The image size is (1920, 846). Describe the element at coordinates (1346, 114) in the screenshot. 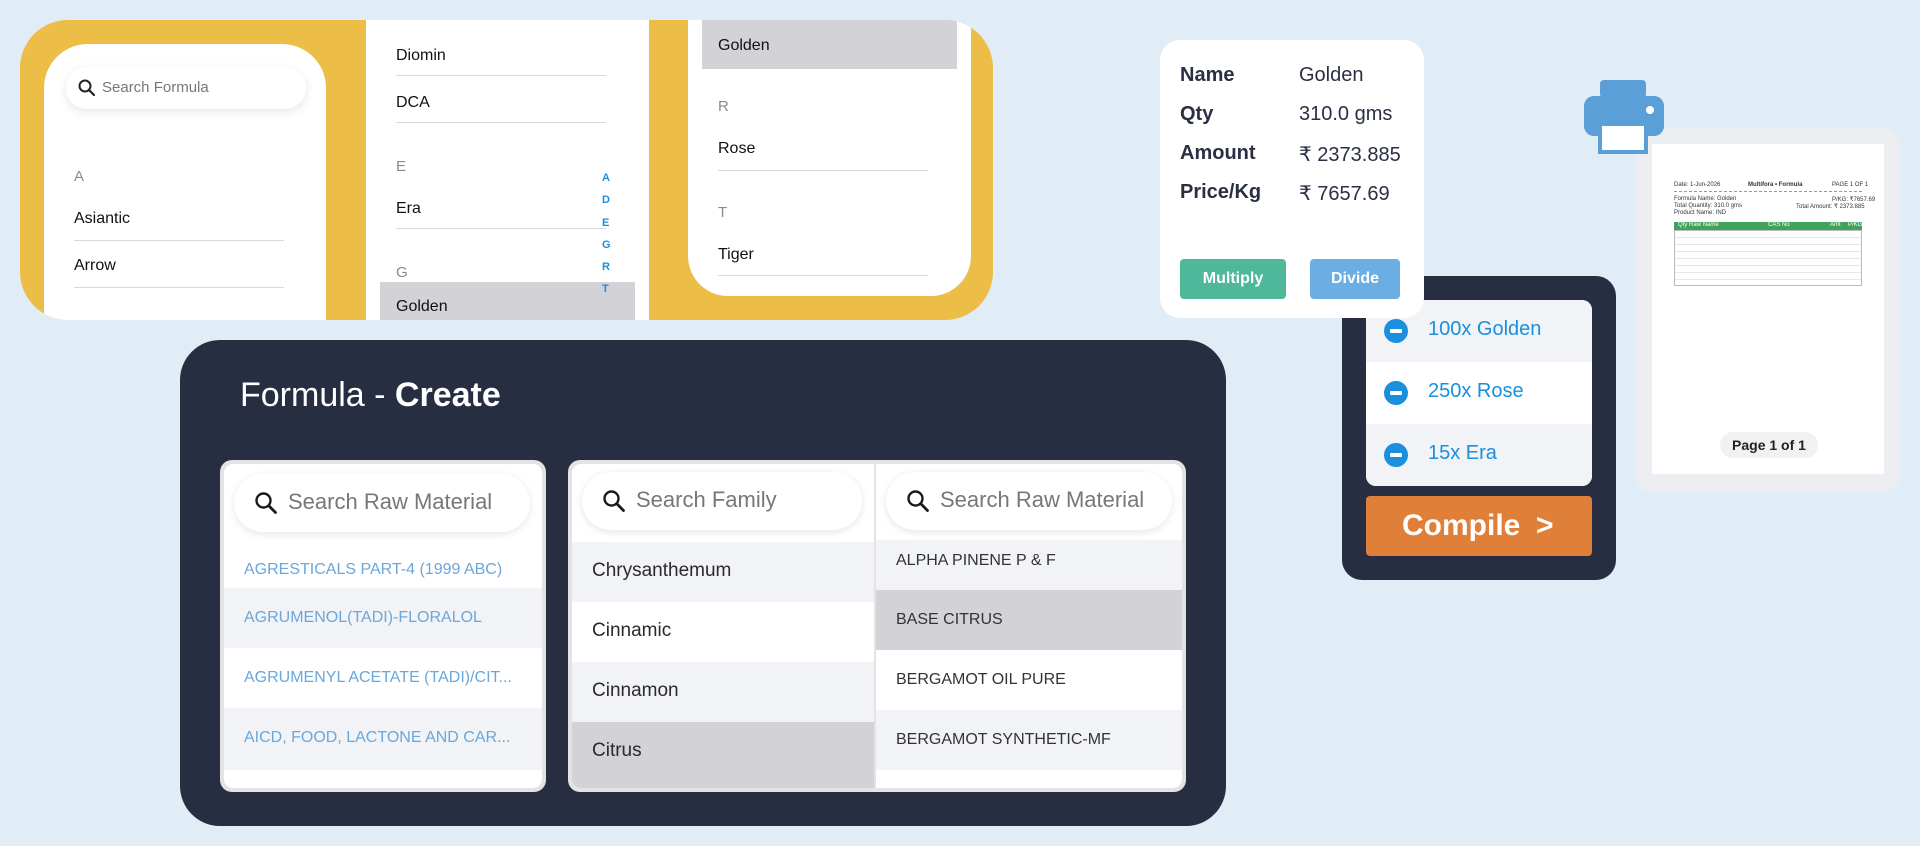

I see `qty-value: 310.0 gms` at that location.